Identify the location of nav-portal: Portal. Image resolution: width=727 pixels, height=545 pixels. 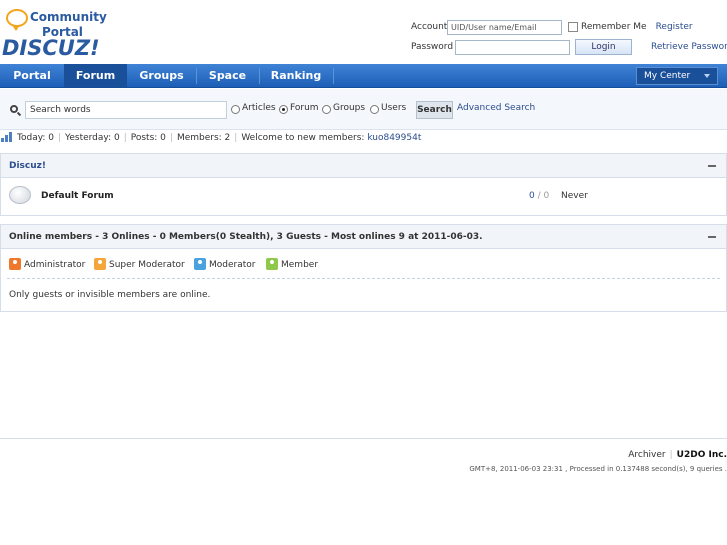
(32, 75).